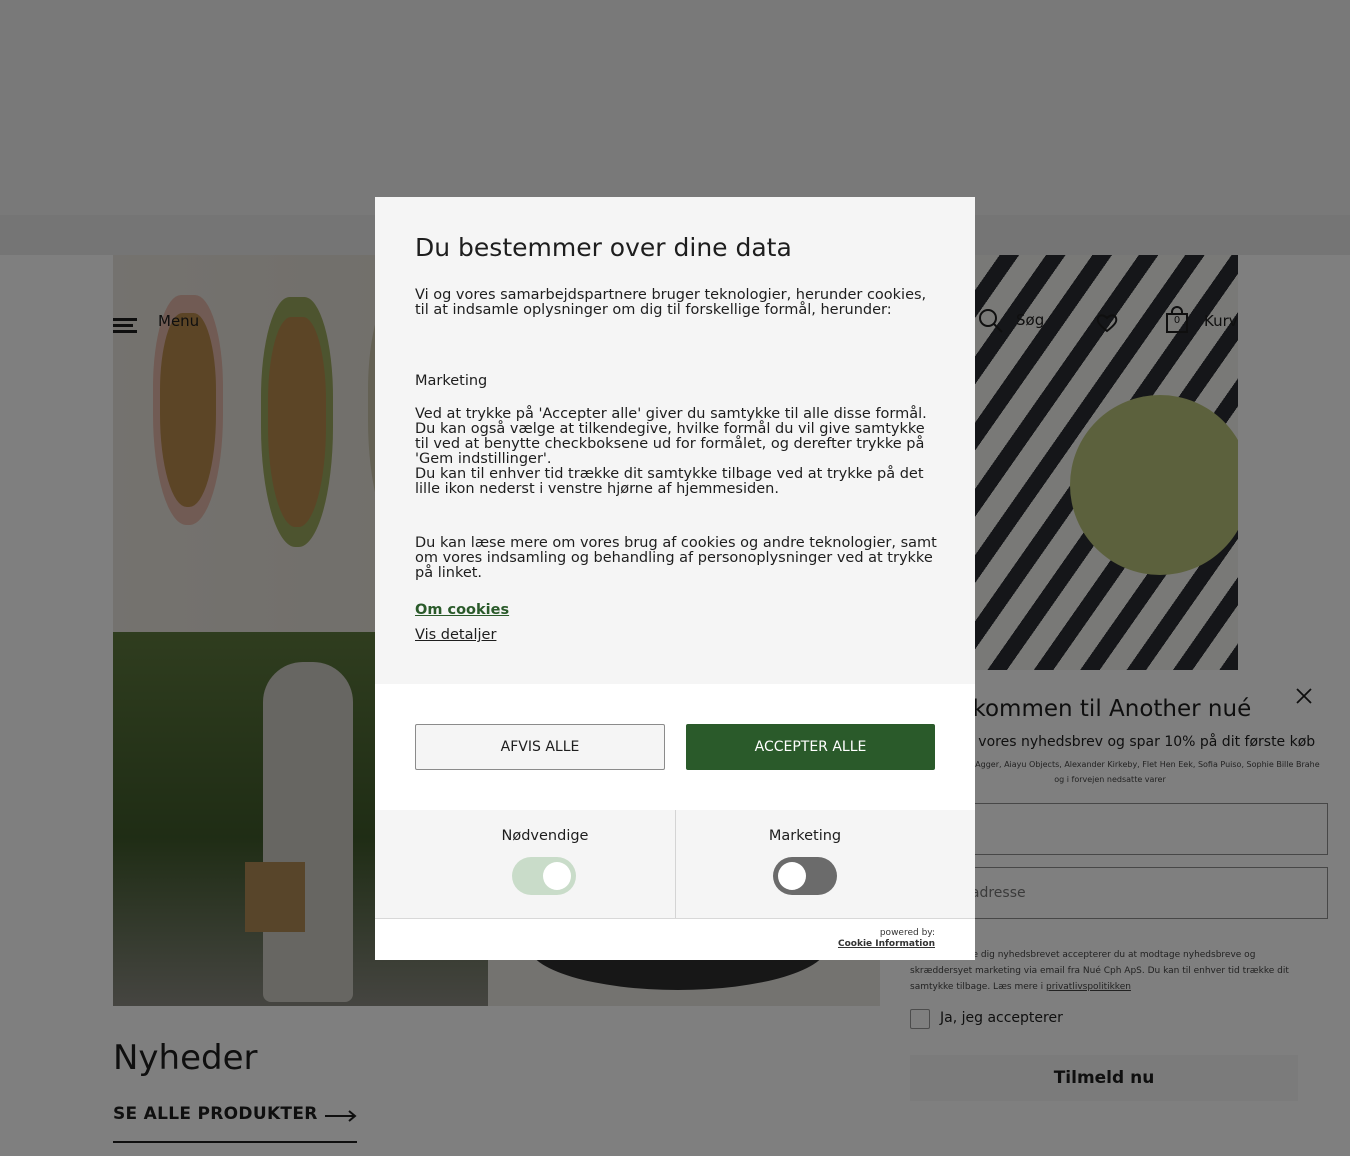 The height and width of the screenshot is (1156, 1350). Describe the element at coordinates (675, 747) in the screenshot. I see `cookie-button-area: AFVIS ALLE ACCEPTER ALLE` at that location.